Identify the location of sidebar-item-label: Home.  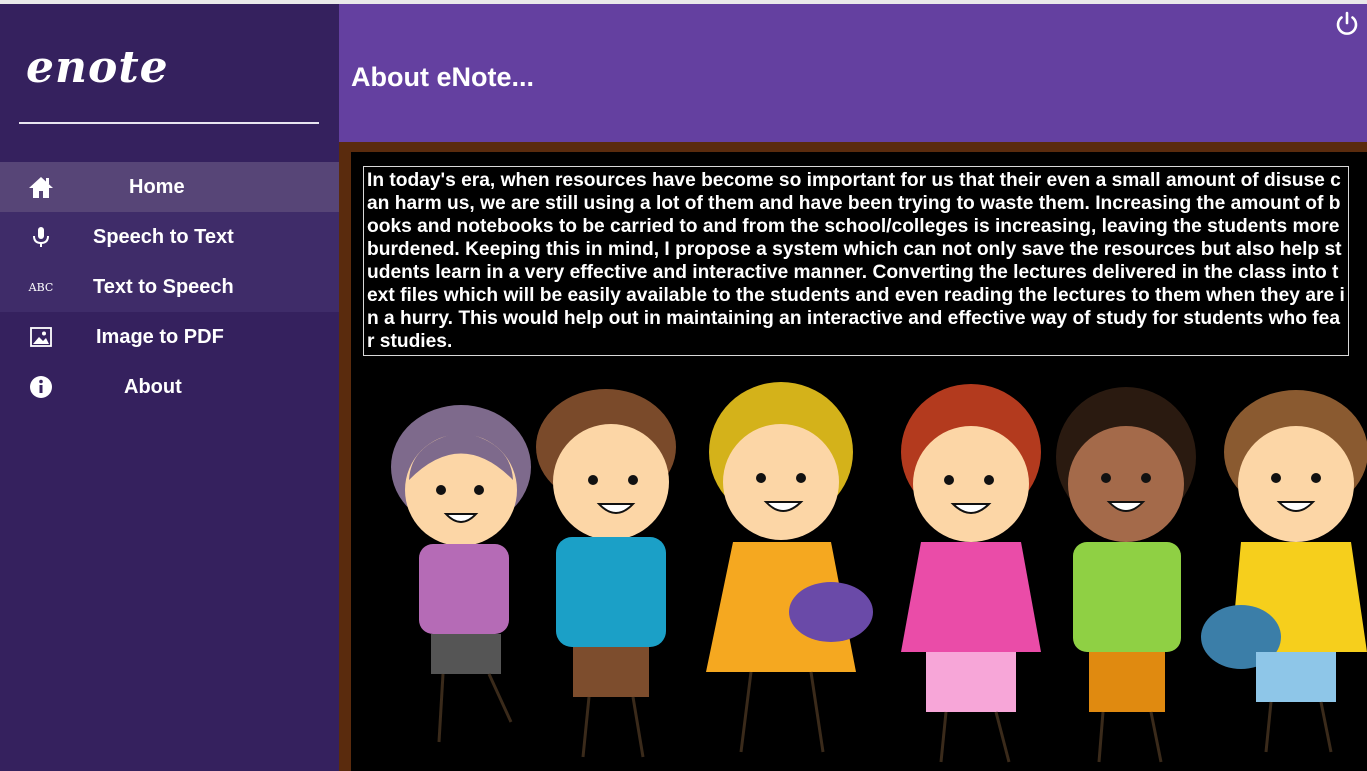
(157, 186).